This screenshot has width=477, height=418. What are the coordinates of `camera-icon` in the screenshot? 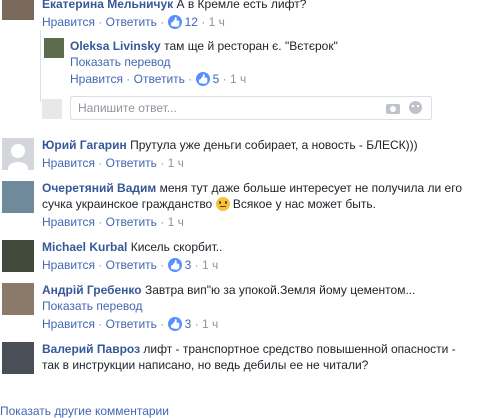 It's located at (393, 108).